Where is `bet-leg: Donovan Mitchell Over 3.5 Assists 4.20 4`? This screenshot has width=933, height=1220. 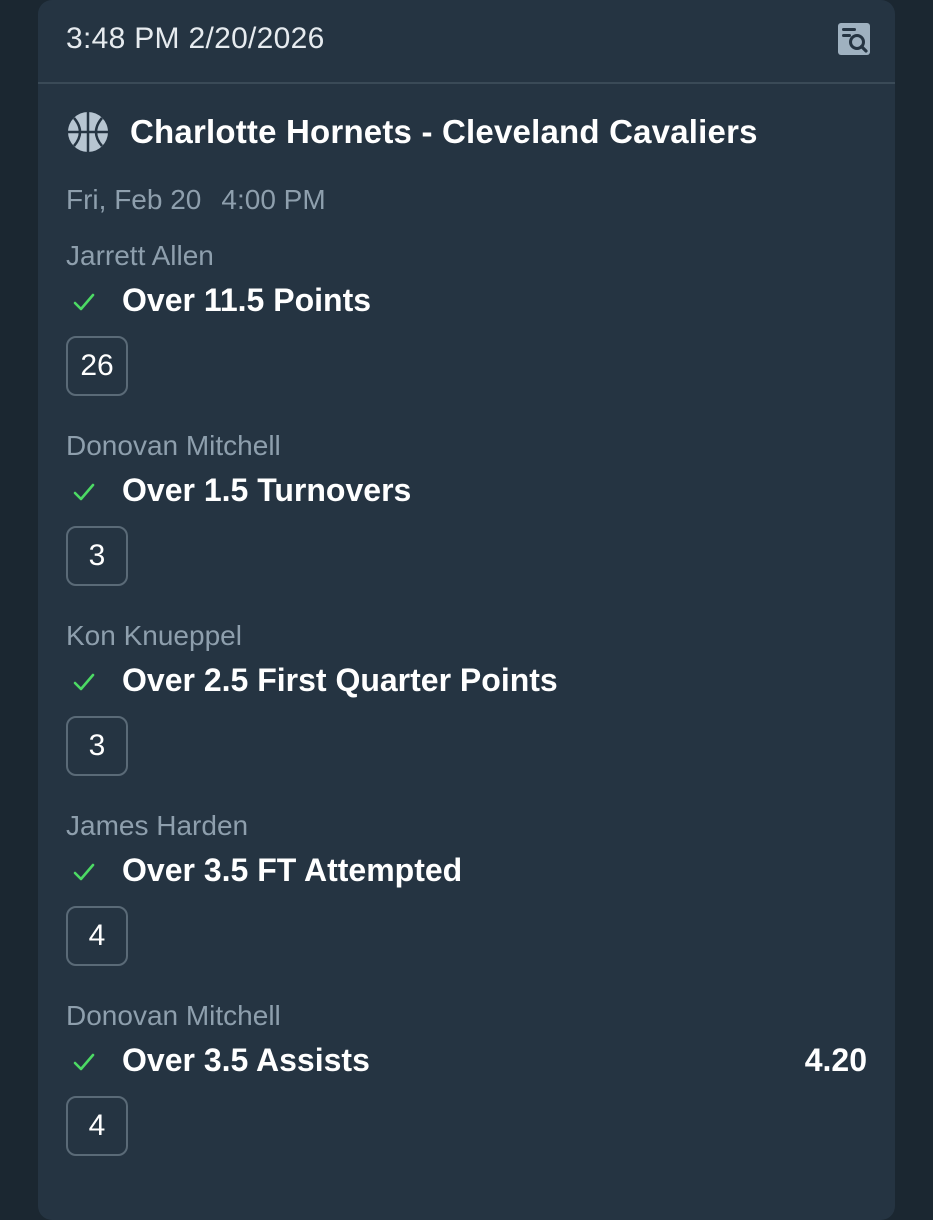 bet-leg: Donovan Mitchell Over 3.5 Assists 4.20 4 is located at coordinates (466, 1095).